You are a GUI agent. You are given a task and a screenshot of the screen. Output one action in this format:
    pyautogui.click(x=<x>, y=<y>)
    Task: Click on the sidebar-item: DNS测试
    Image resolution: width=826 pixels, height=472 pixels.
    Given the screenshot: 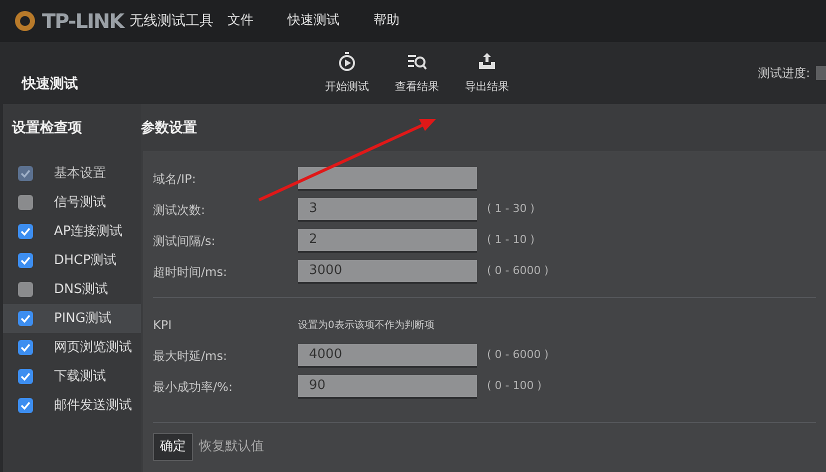 What is the action you would take?
    pyautogui.click(x=72, y=289)
    